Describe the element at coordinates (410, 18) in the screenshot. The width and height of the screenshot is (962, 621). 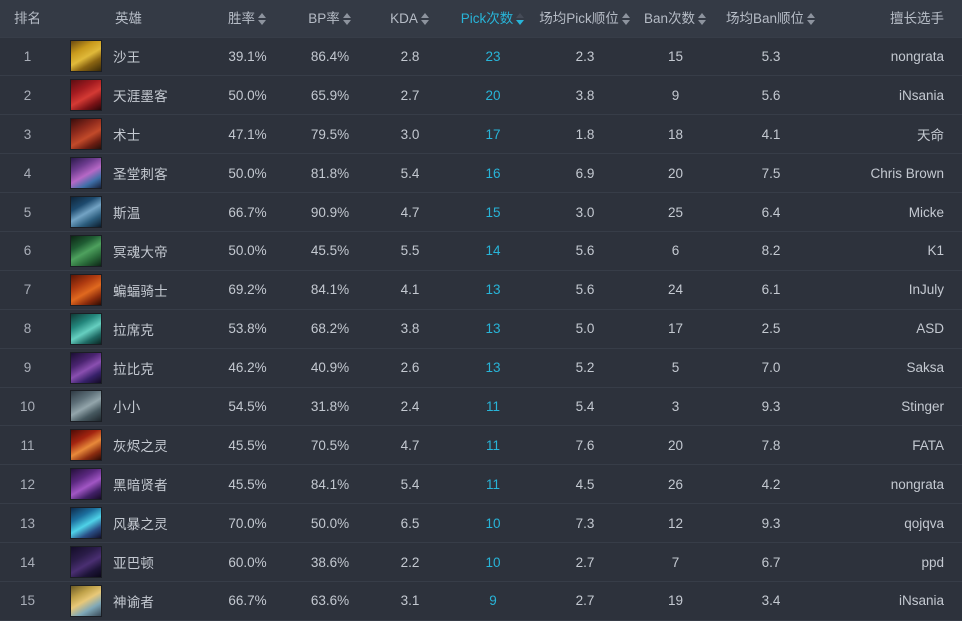
I see `column-header-kda: KDA` at that location.